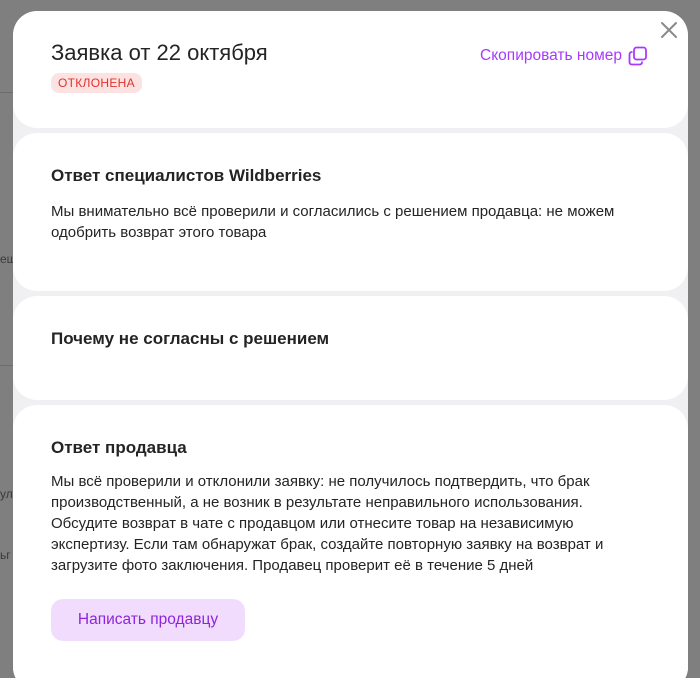 This screenshot has width=700, height=678. What do you see at coordinates (96, 83) in the screenshot?
I see `status-badge: ОТКЛОНЕНА` at bounding box center [96, 83].